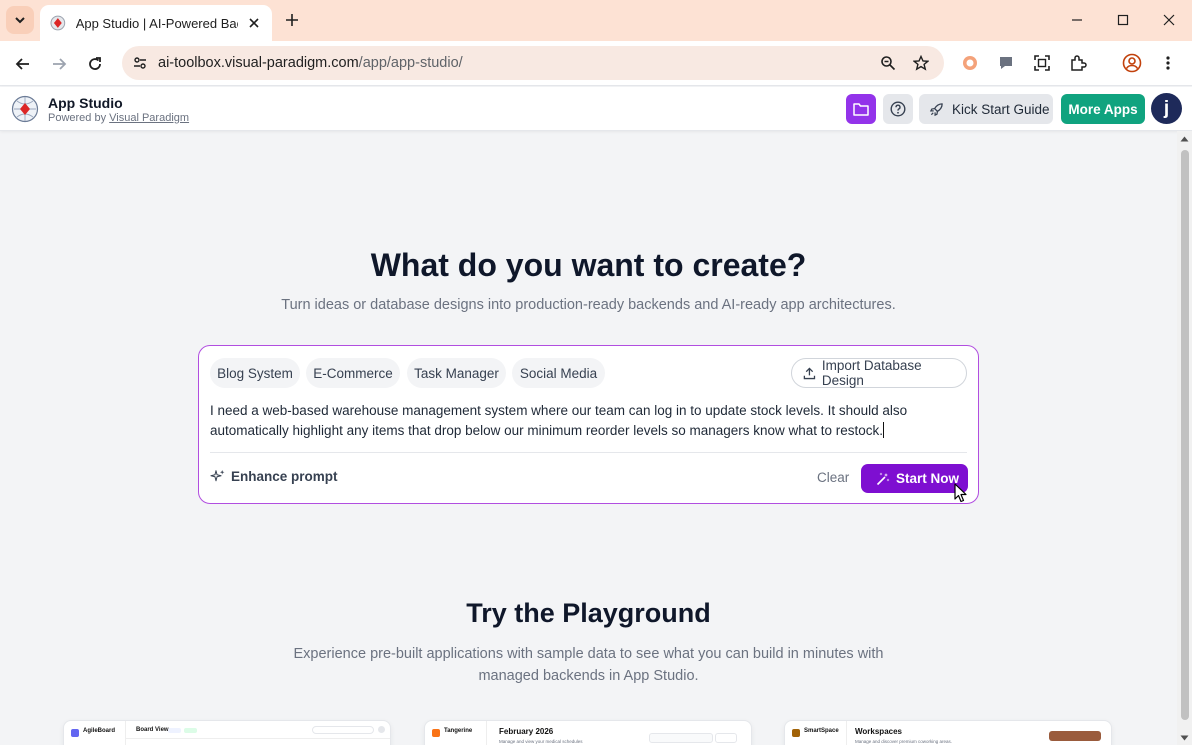 The height and width of the screenshot is (745, 1192). What do you see at coordinates (541, 741) in the screenshot?
I see `preview-subheading: Manage and view your medical schedules` at bounding box center [541, 741].